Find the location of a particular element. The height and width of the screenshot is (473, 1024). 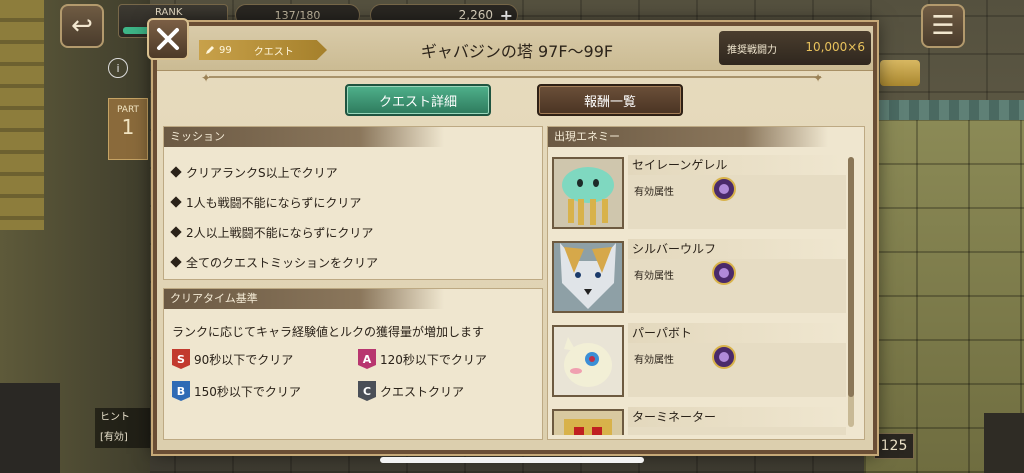

party-label: PART is located at coordinates (128, 110).